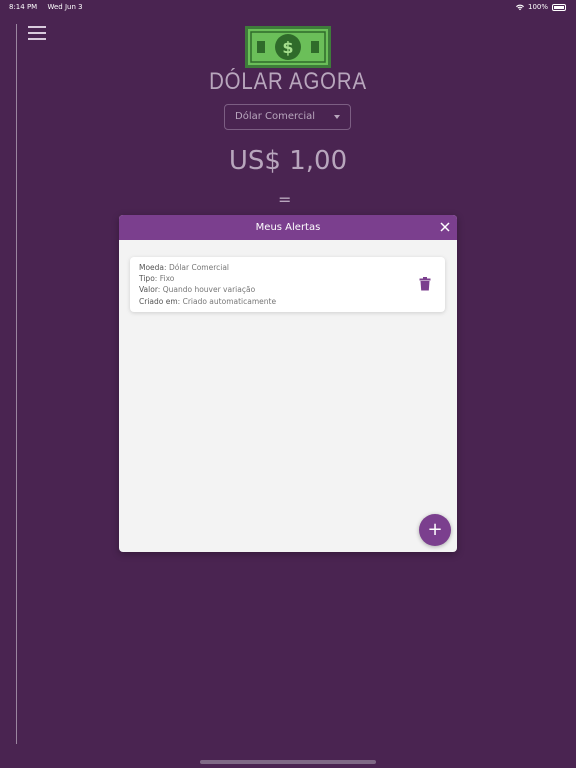  I want to click on wifi-icon, so click(519, 7).